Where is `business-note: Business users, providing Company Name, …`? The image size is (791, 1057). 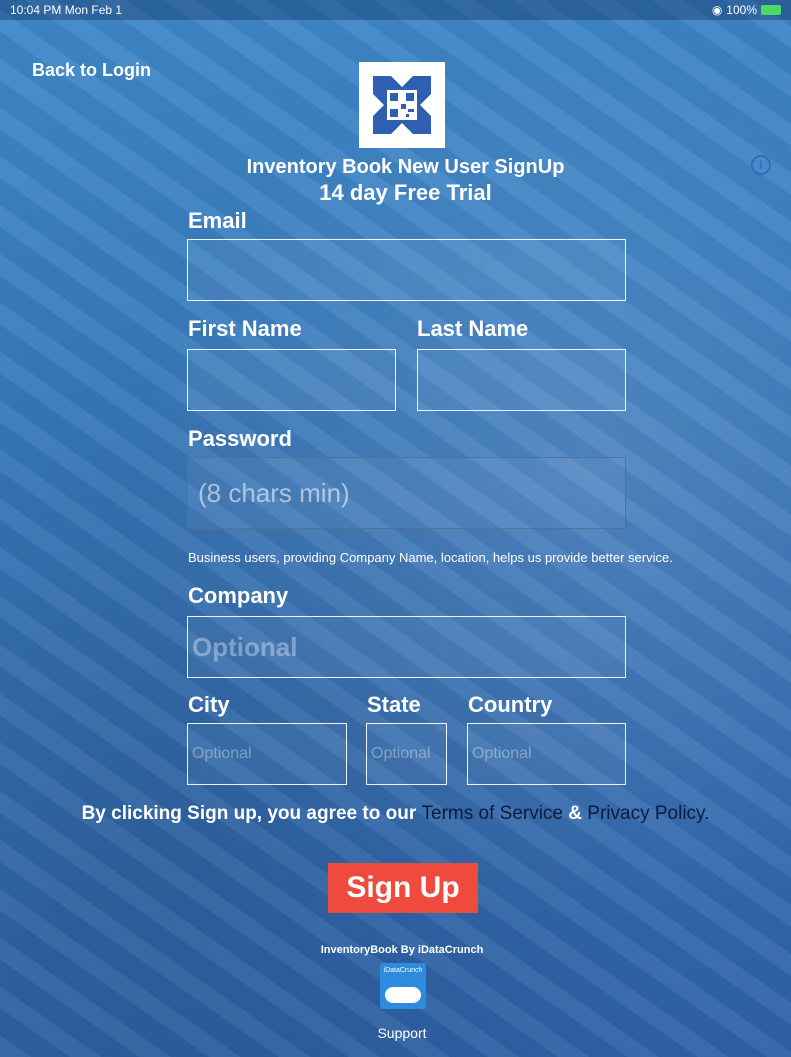
business-note: Business users, providing Company Name, … is located at coordinates (430, 557).